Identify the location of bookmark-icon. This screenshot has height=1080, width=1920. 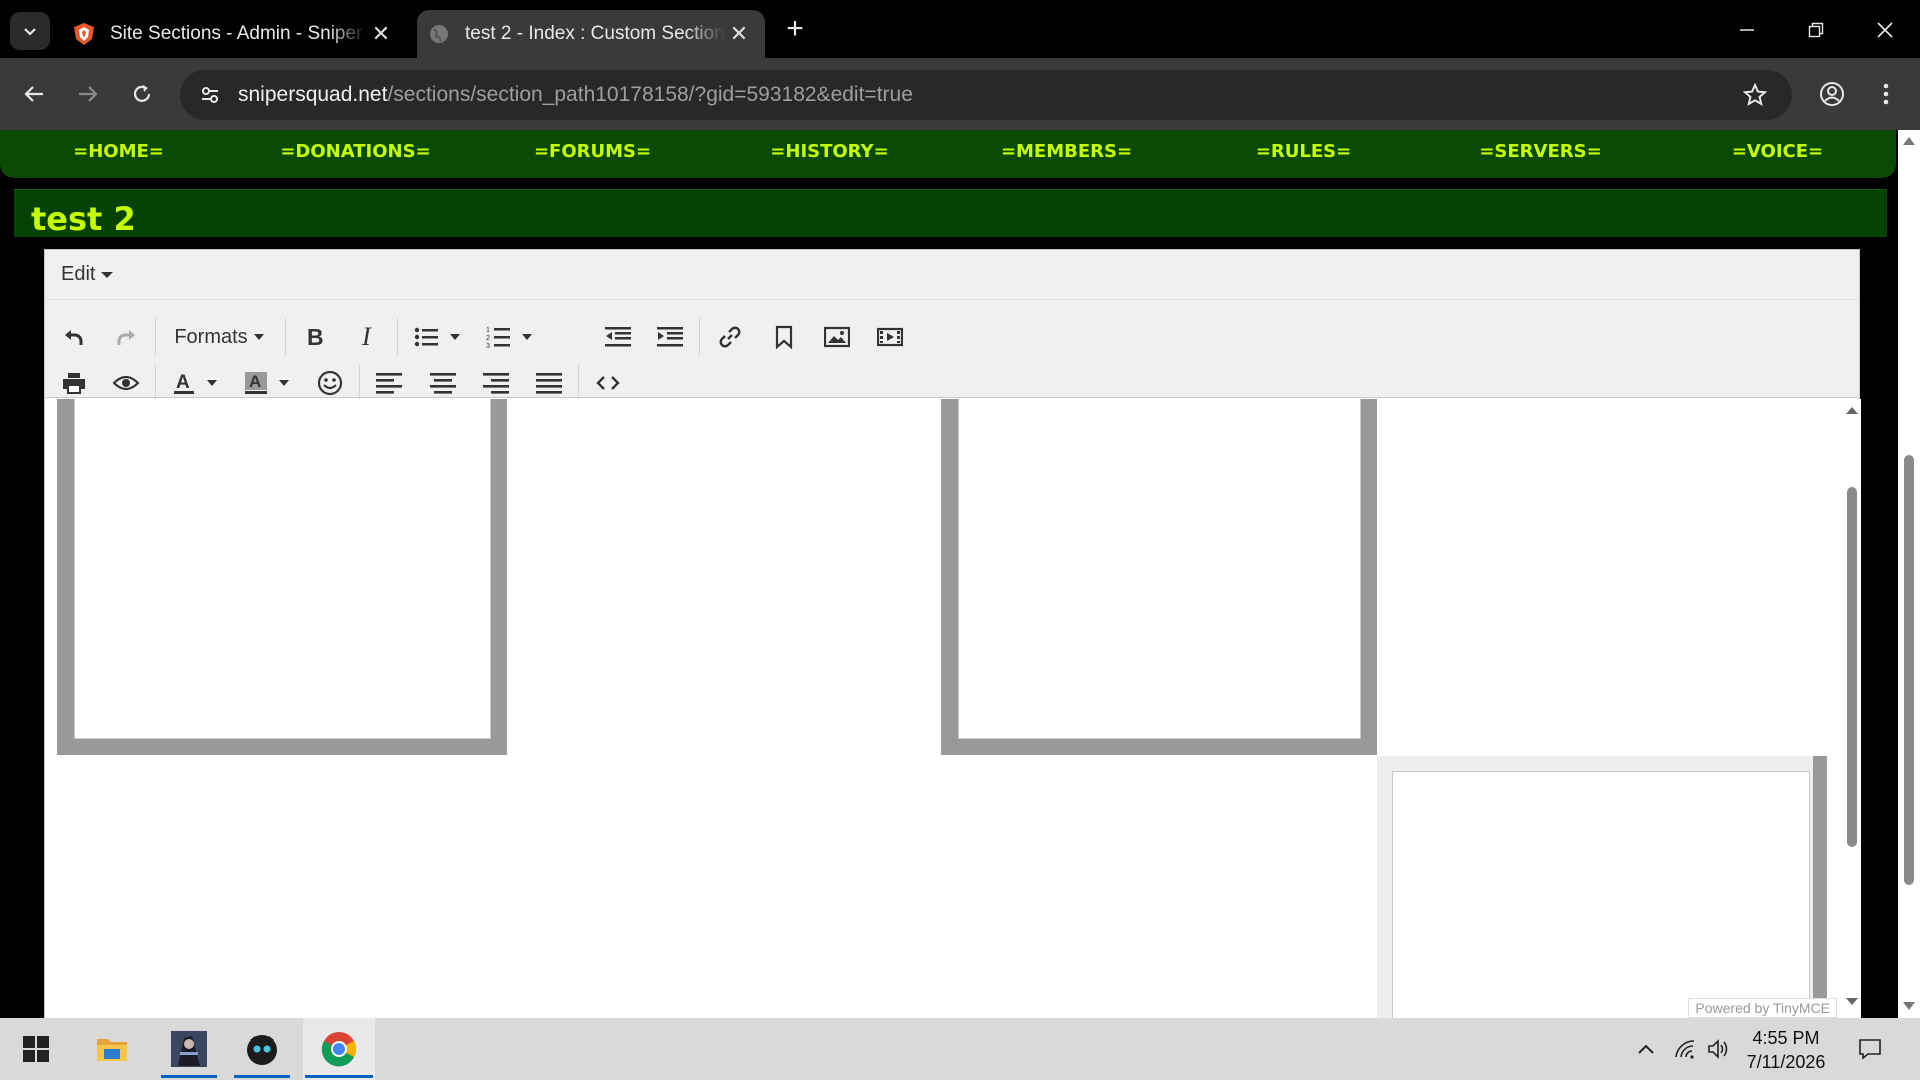
(784, 337).